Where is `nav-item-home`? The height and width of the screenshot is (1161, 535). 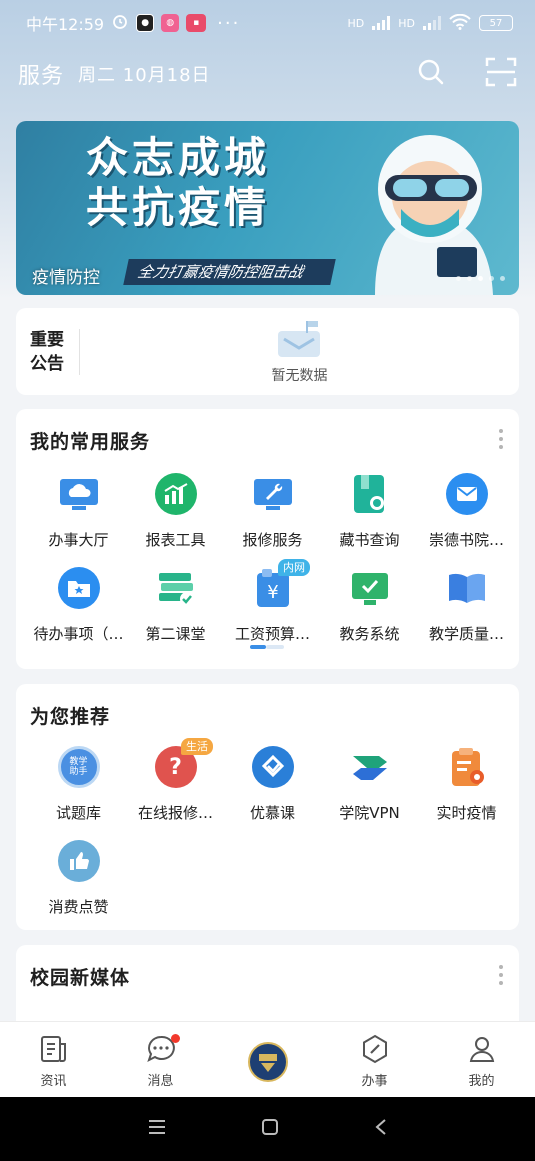
nav-item-home is located at coordinates (267, 1059).